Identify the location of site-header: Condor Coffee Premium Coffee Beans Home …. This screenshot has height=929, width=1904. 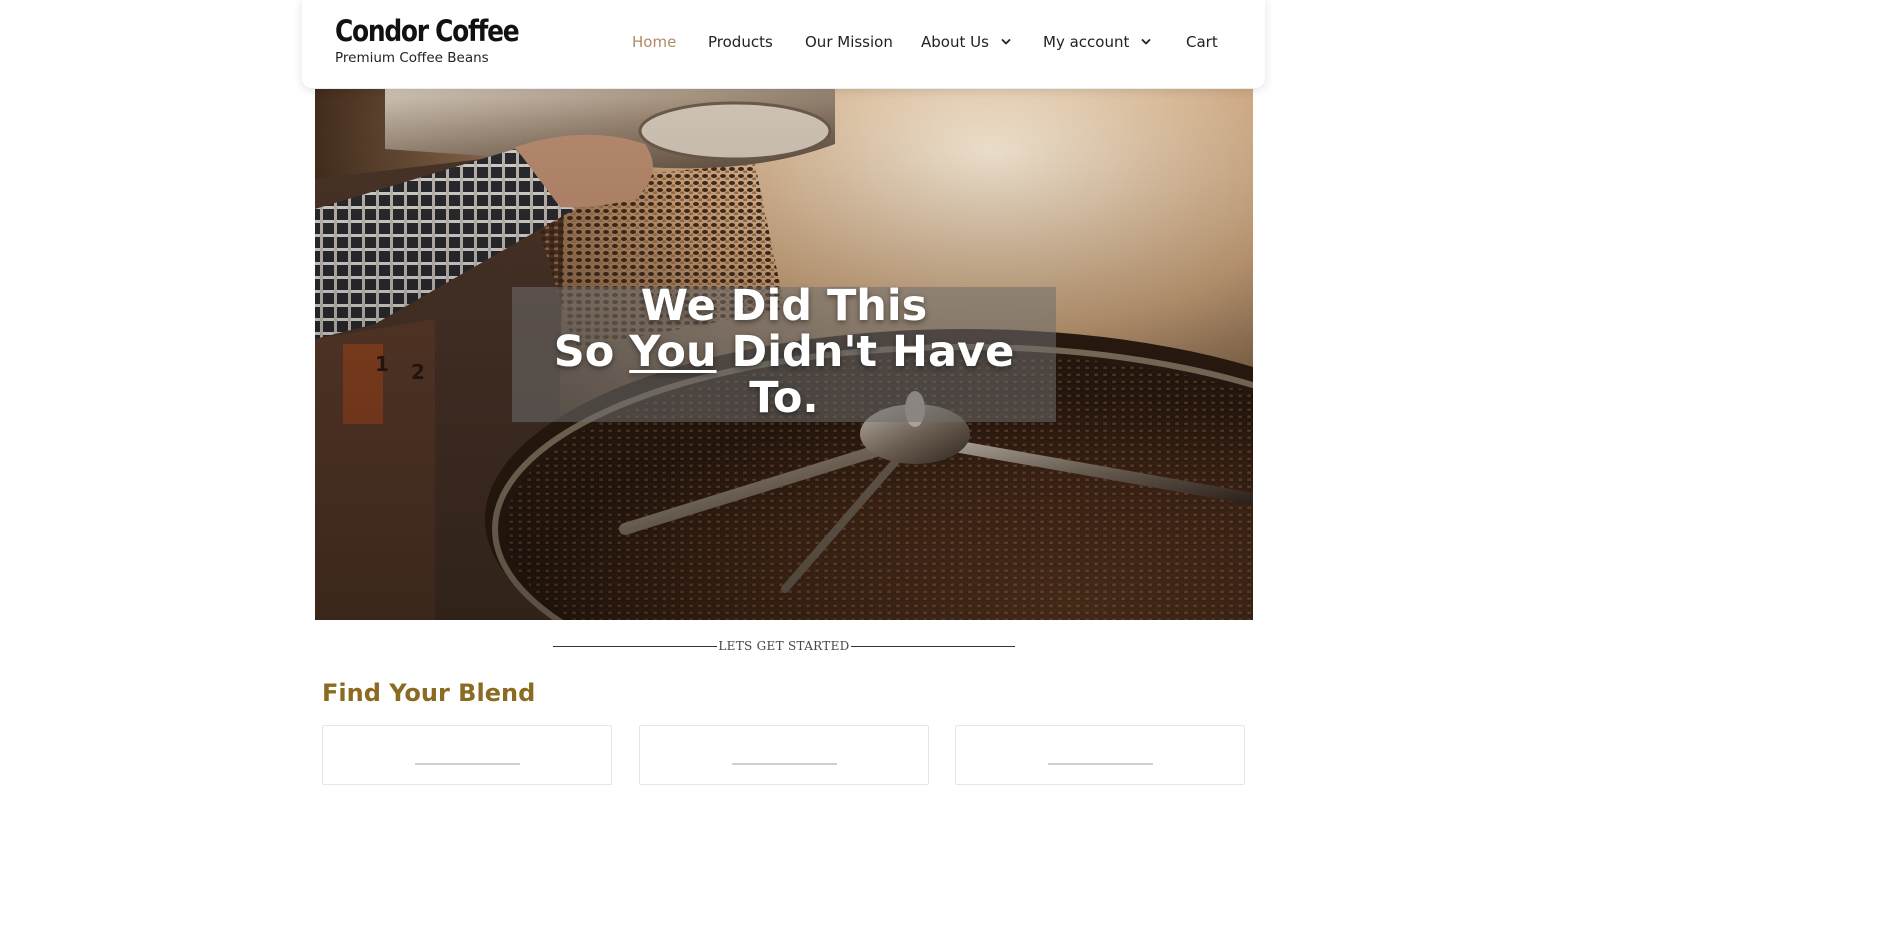
(783, 44).